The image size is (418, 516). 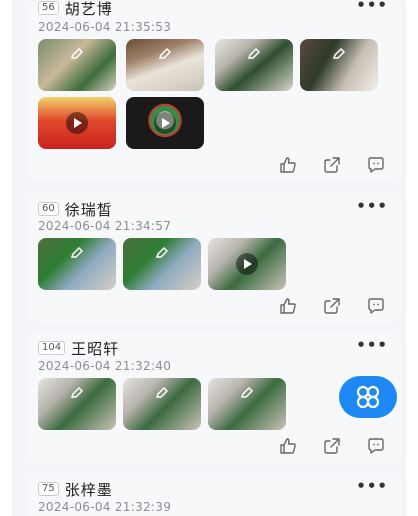 I want to click on student-number-badge: 60, so click(x=48, y=209).